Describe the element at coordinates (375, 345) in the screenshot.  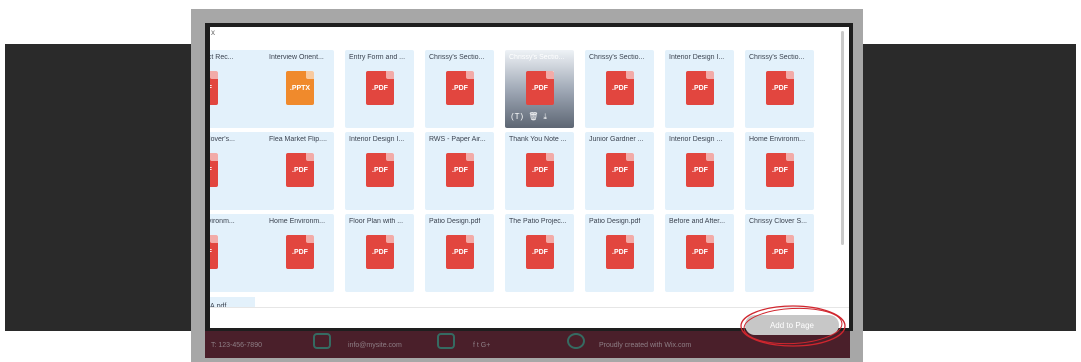
I see `footer-email: info@mysite.com` at that location.